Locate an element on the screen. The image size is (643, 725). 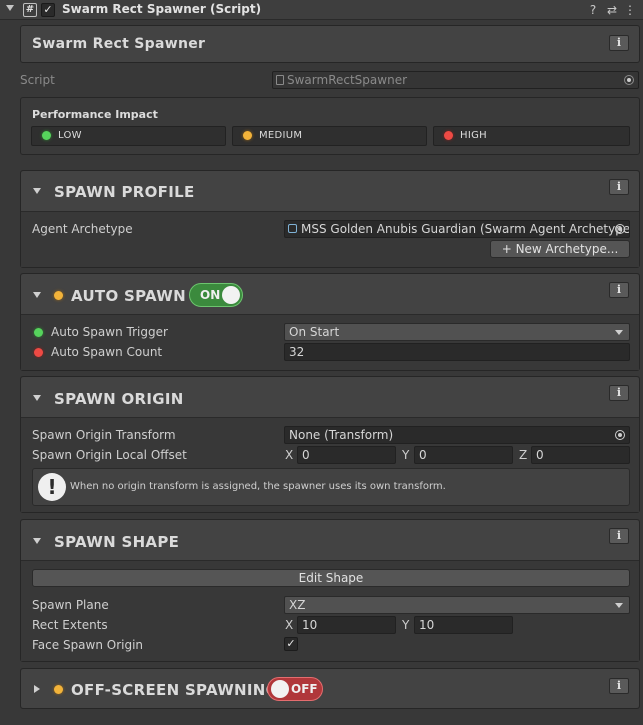
performance-high: HIGH is located at coordinates (531, 136).